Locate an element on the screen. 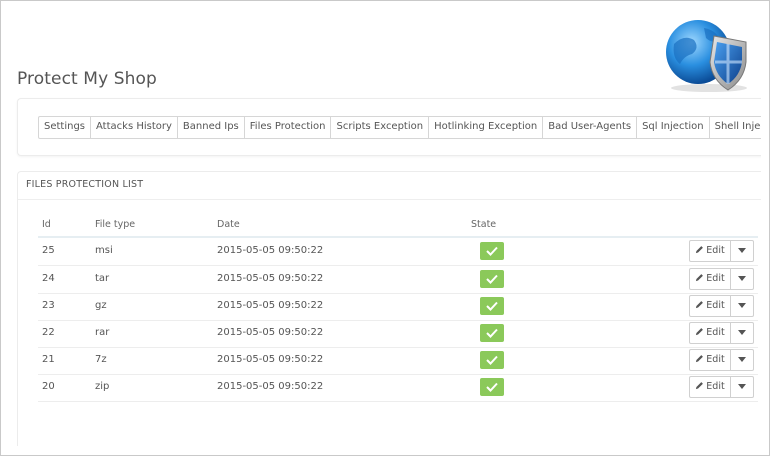  table-row: 23 gz 2015-05-05 09:50:22 Edit is located at coordinates (398, 307).